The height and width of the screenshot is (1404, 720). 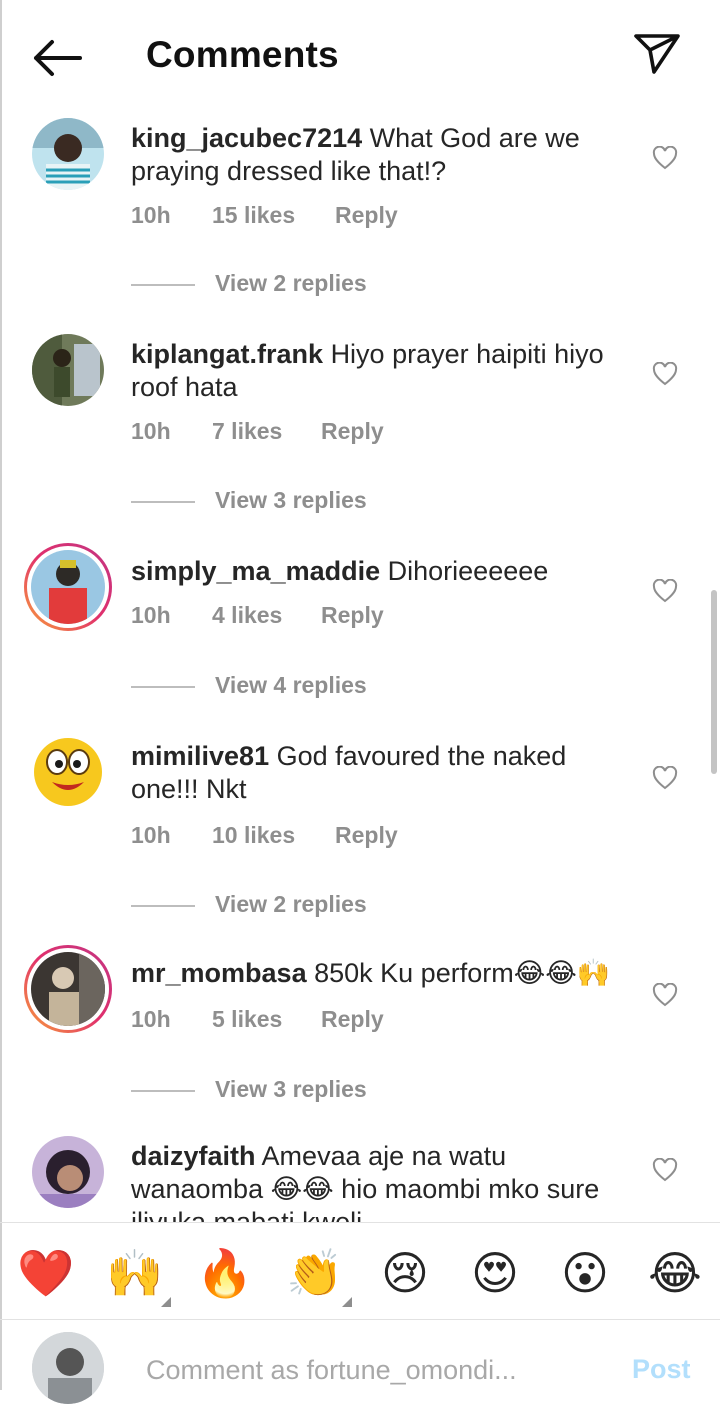 What do you see at coordinates (242, 54) in the screenshot?
I see `page-title: Comments` at bounding box center [242, 54].